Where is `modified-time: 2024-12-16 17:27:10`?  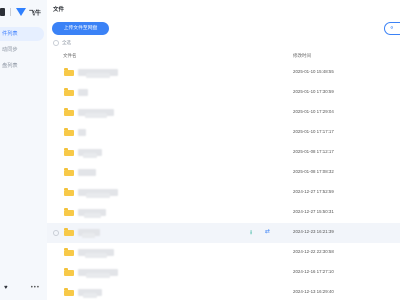
modified-time: 2024-12-16 17:27:10 is located at coordinates (313, 271).